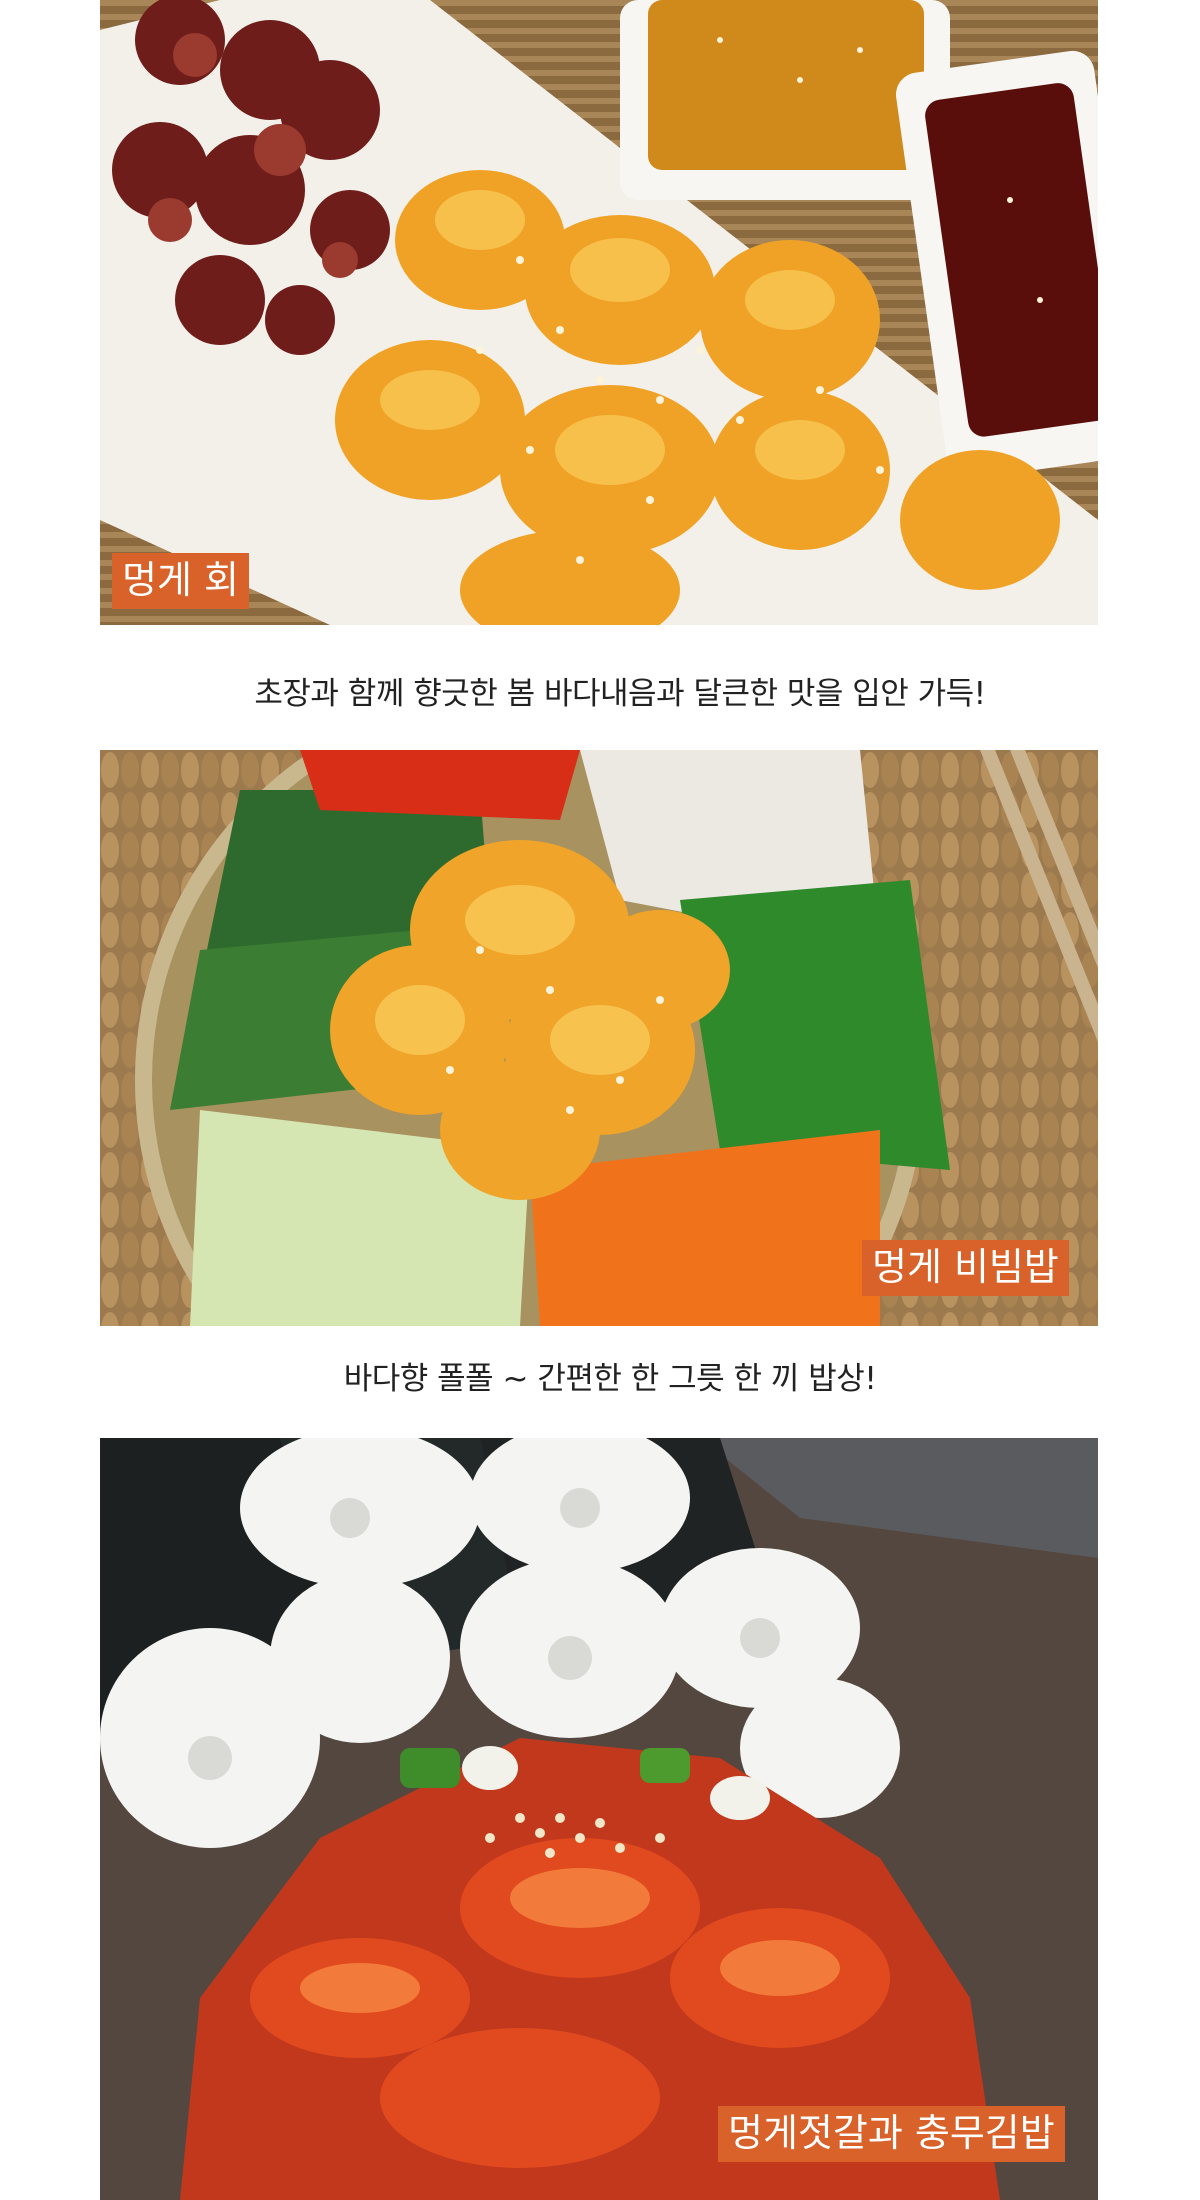 The height and width of the screenshot is (2200, 1200). Describe the element at coordinates (610, 1379) in the screenshot. I see `caption-bibimbap: 바다향 폴폴 ~ 간편한 한 그릇 한 끼 밥상!` at that location.